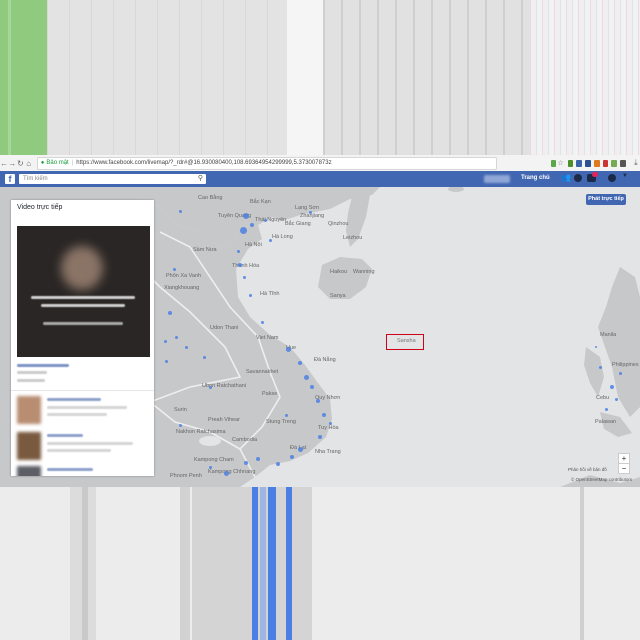 The image size is (640, 640). I want to click on reload-icon: ↻, so click(20, 163).